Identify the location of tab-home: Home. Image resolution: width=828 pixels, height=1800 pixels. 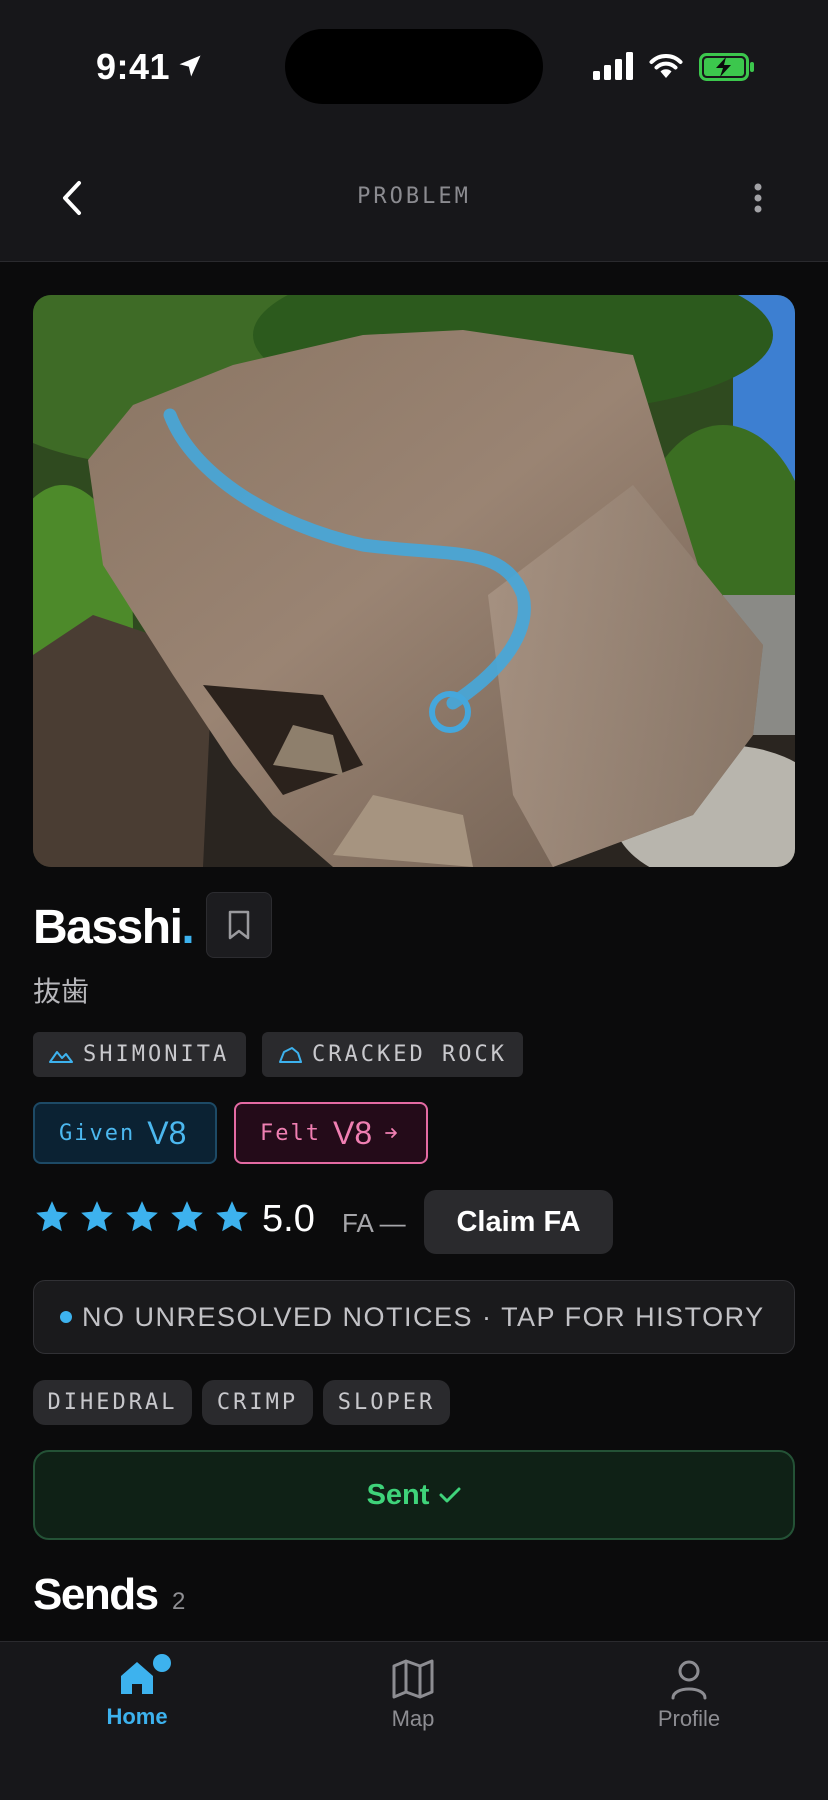
(137, 1692).